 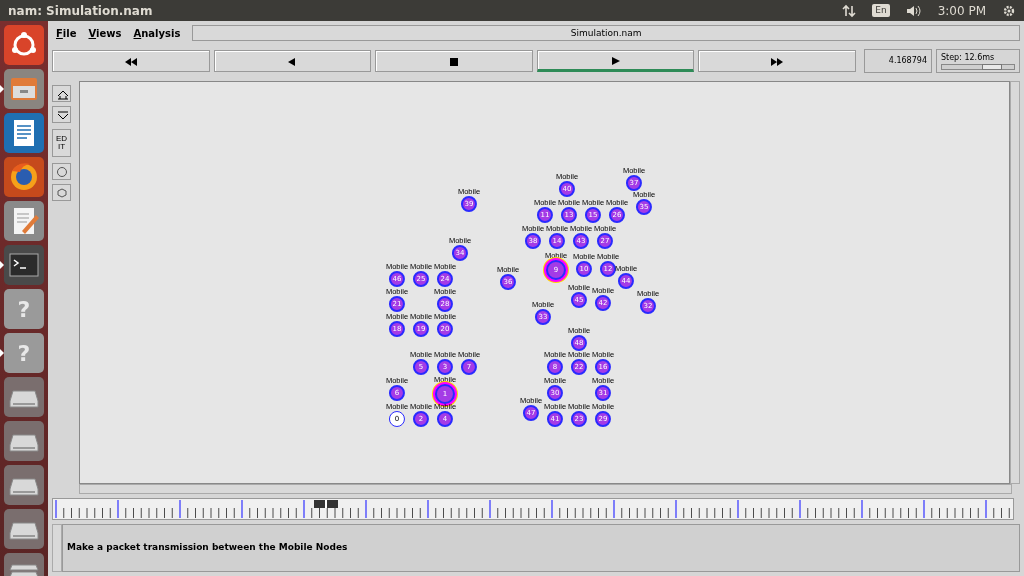 I want to click on circle-icon, so click(x=61, y=171).